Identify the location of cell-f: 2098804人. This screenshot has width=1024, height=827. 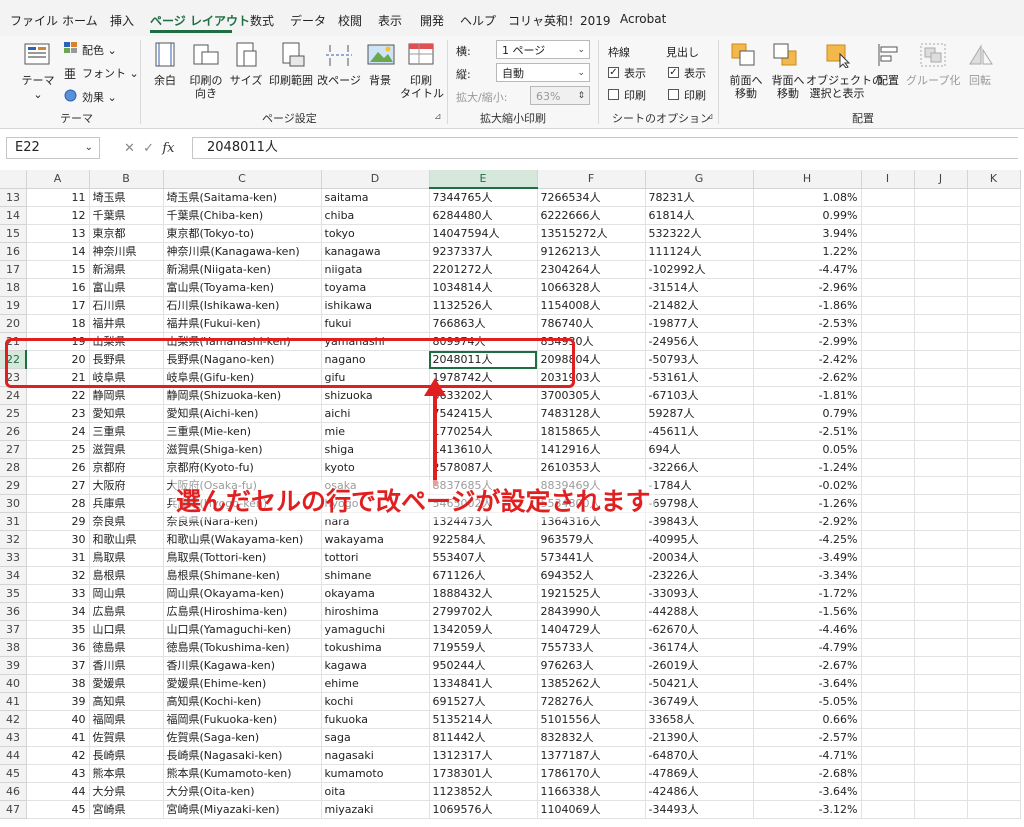
(591, 359).